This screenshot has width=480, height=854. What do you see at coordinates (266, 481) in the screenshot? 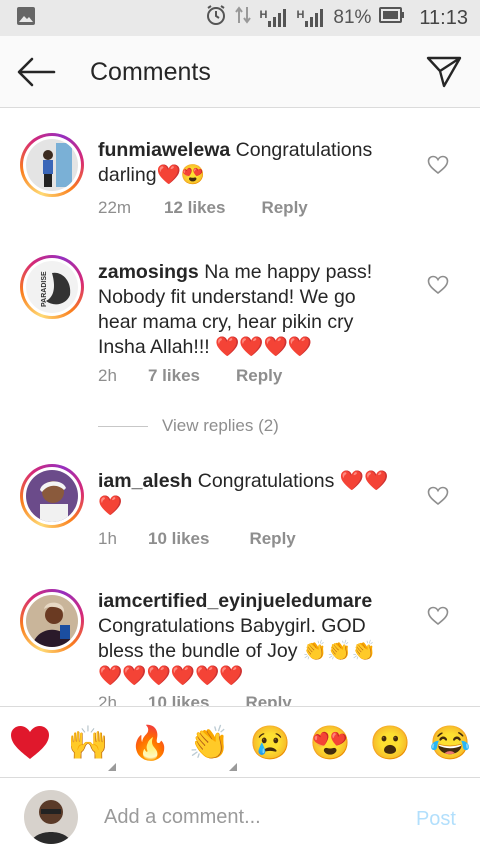
I see `comment-text: Congratulations` at bounding box center [266, 481].